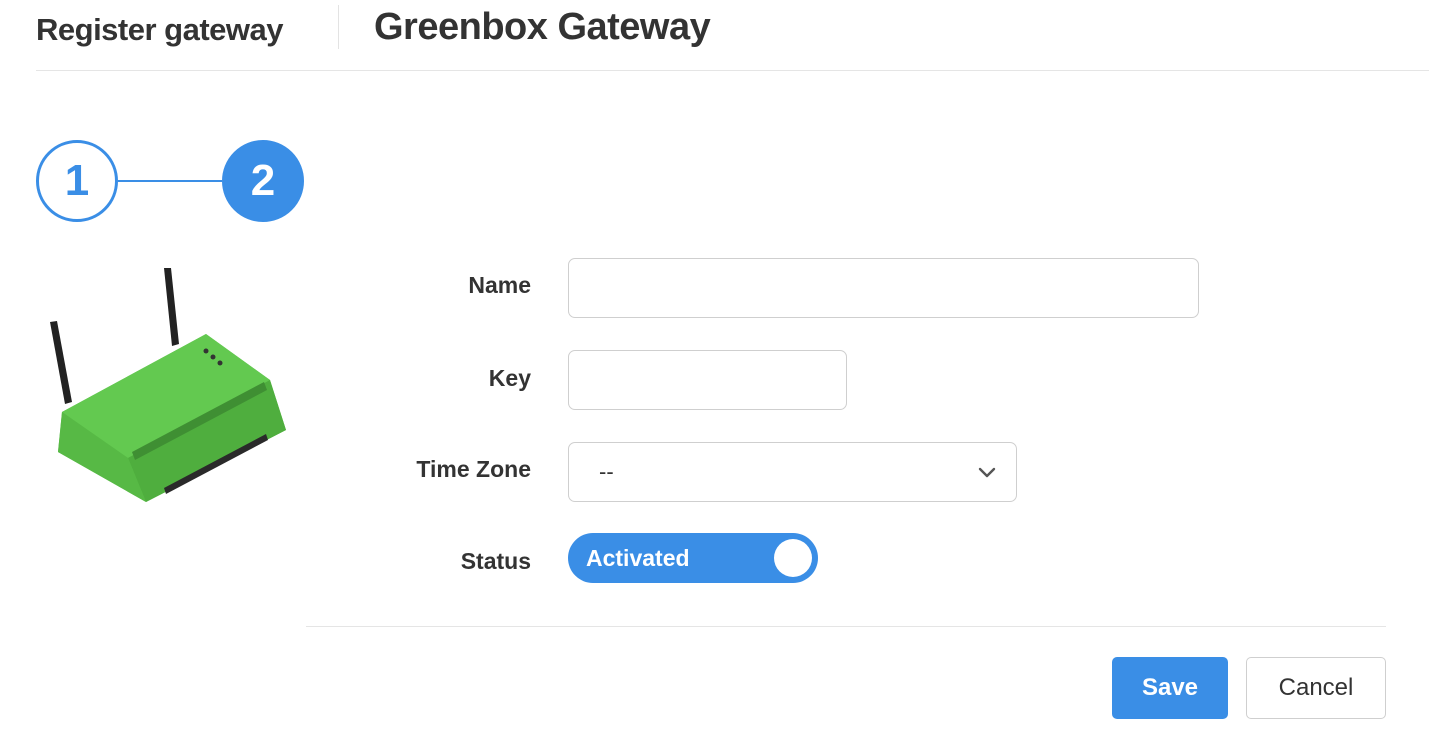  Describe the element at coordinates (509, 378) in the screenshot. I see `key-label: Key` at that location.